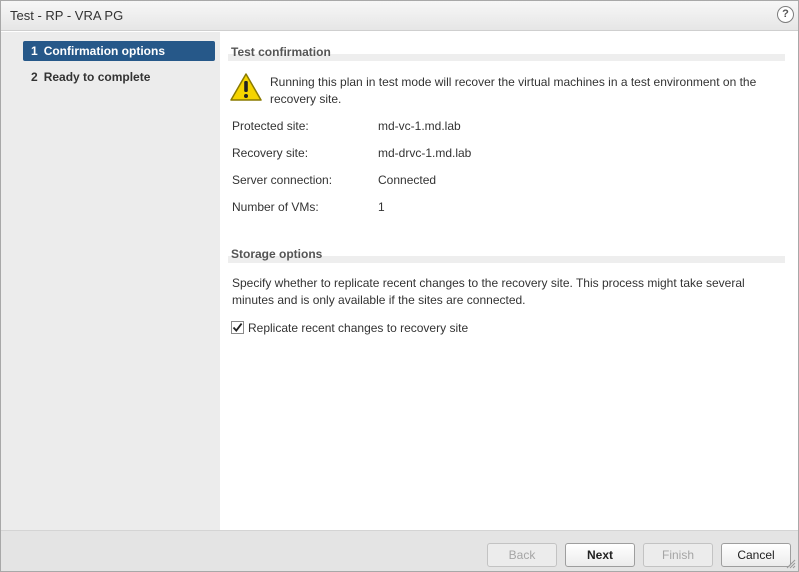 The image size is (799, 572). What do you see at coordinates (34, 77) in the screenshot?
I see `step-number: 2` at bounding box center [34, 77].